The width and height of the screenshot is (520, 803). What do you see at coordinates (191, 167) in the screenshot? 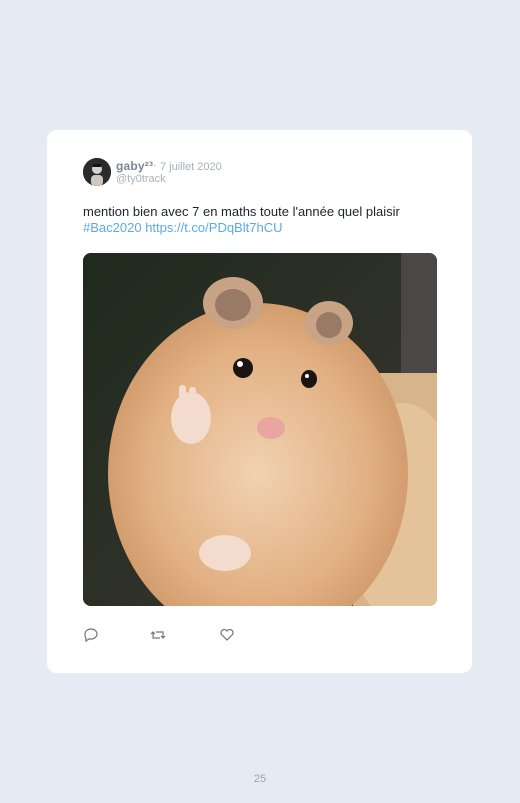
I see `tweet-date: 7 juillet 2020` at bounding box center [191, 167].